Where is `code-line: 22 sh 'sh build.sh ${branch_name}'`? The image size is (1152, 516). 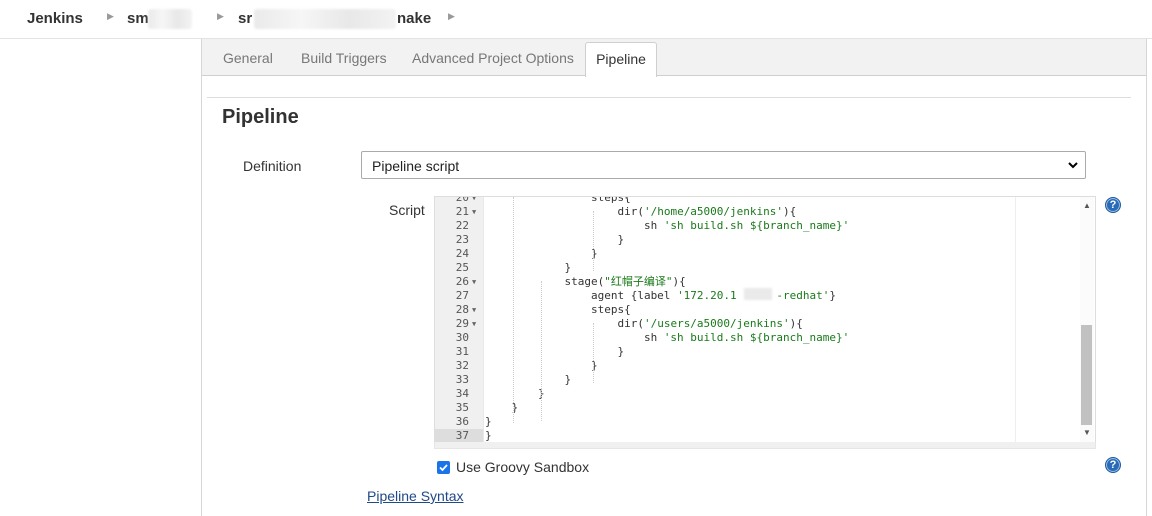
code-line: 22 sh 'sh build.sh ${branch_name}' is located at coordinates (765, 226).